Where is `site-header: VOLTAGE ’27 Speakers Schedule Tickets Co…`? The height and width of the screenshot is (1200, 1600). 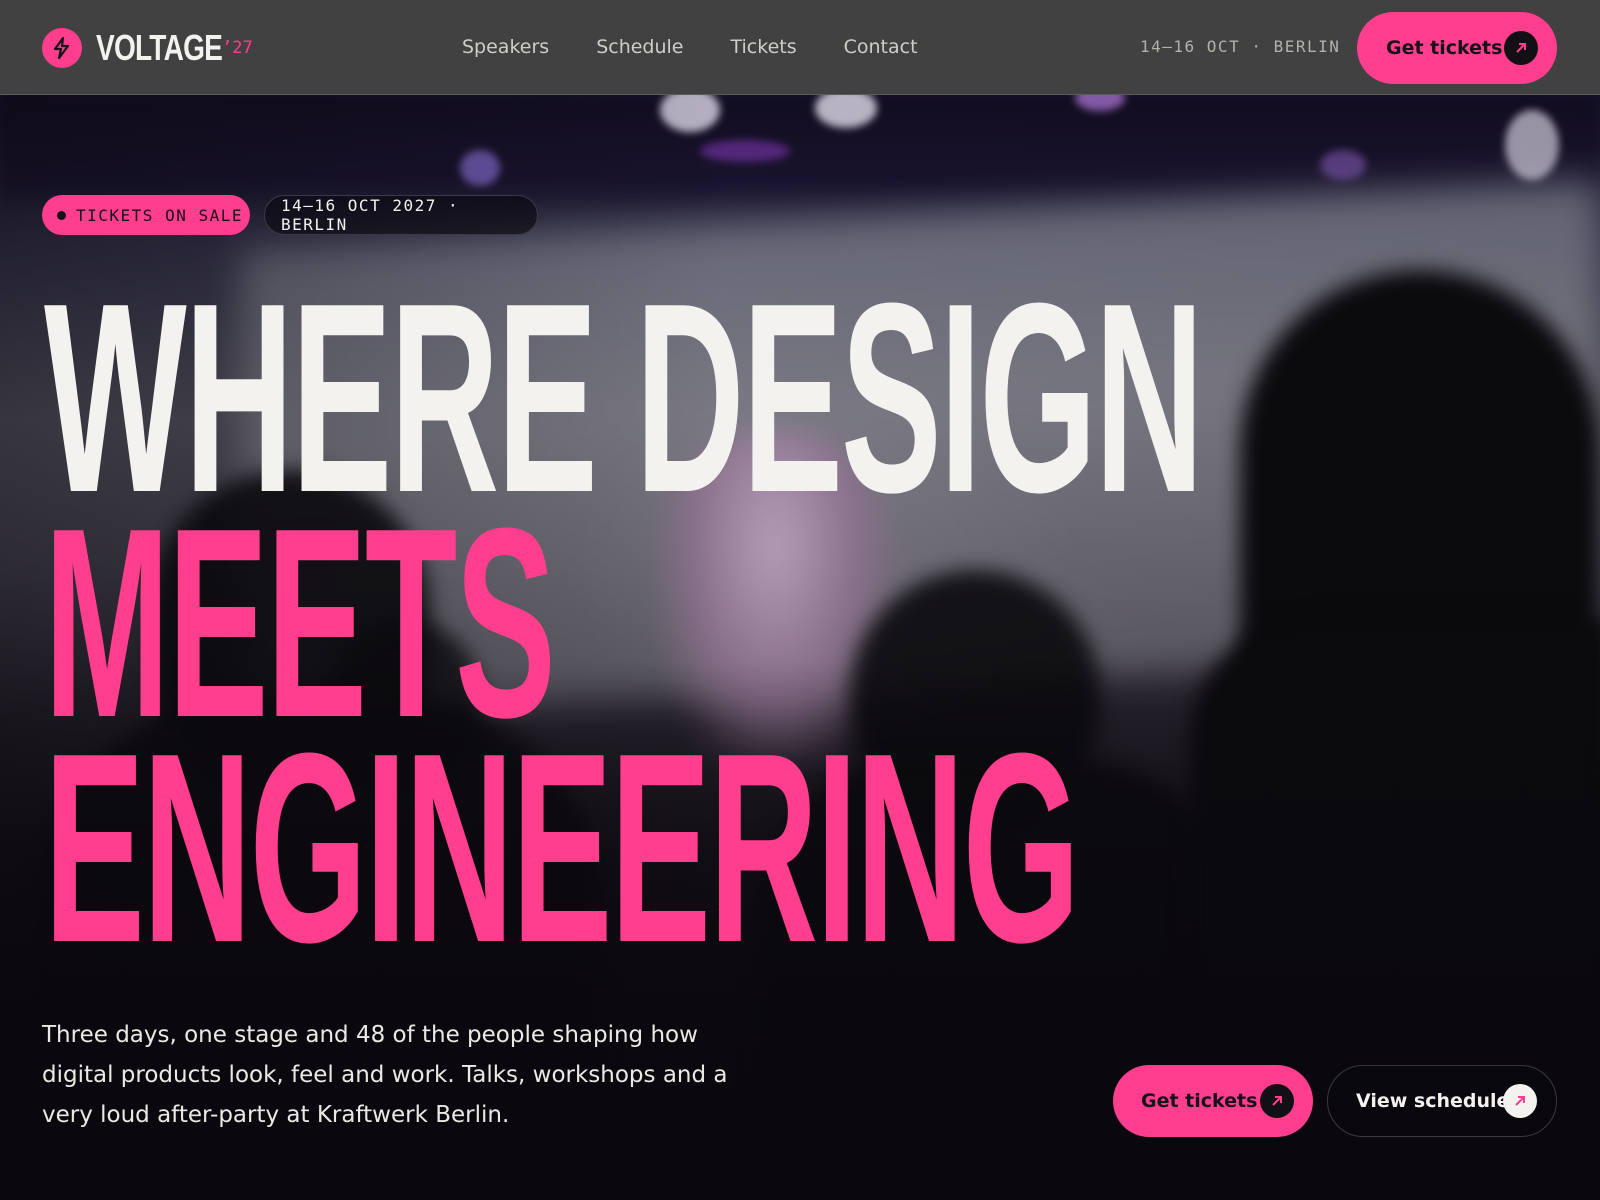
site-header: VOLTAGE ’27 Speakers Schedule Tickets Co… is located at coordinates (800, 47).